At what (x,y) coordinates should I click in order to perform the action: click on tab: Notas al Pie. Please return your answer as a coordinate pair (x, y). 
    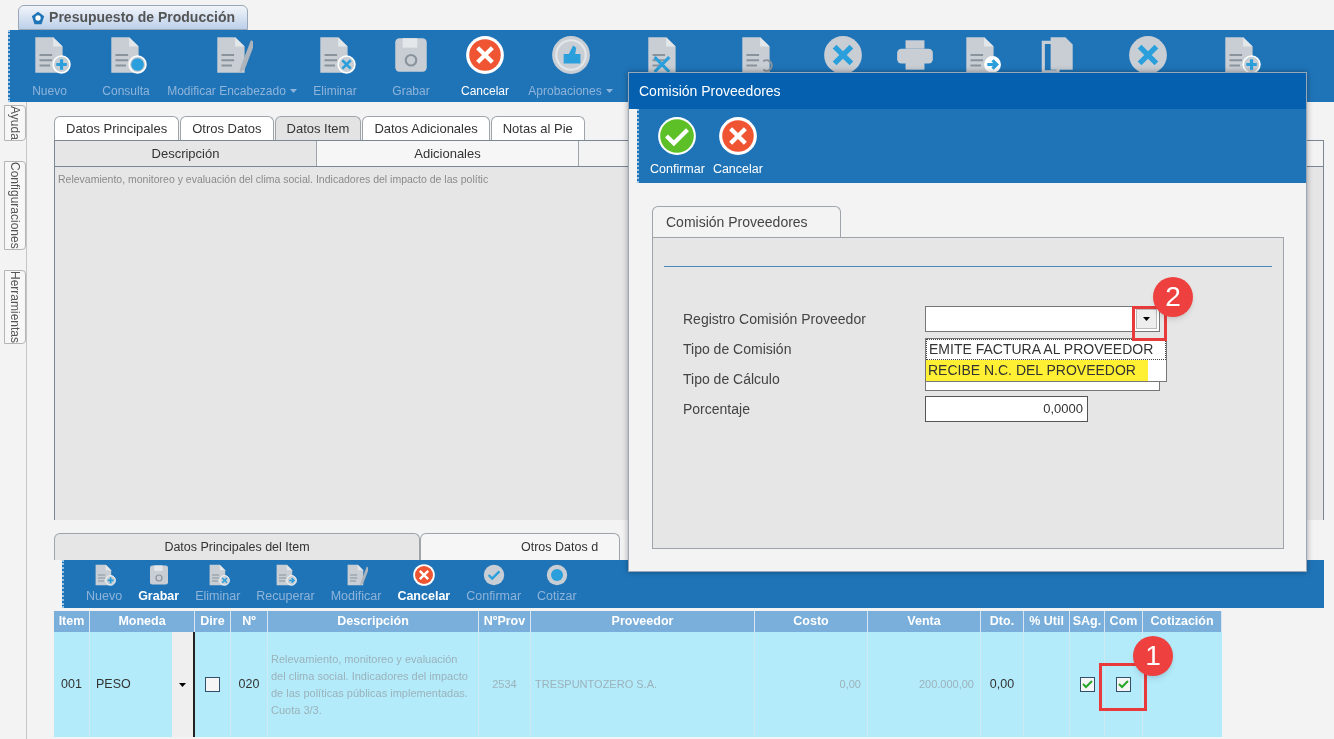
    Looking at the image, I should click on (537, 128).